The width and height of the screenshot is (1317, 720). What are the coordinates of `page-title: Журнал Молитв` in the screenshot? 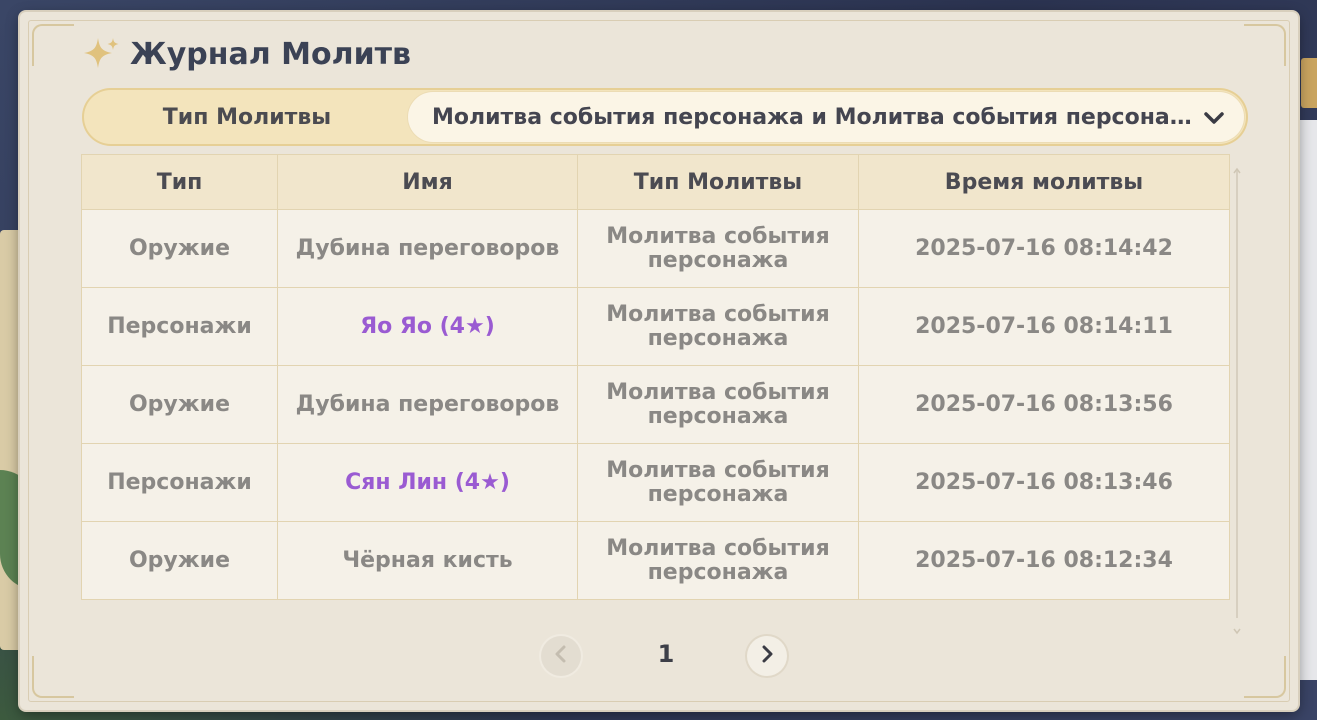 It's located at (270, 54).